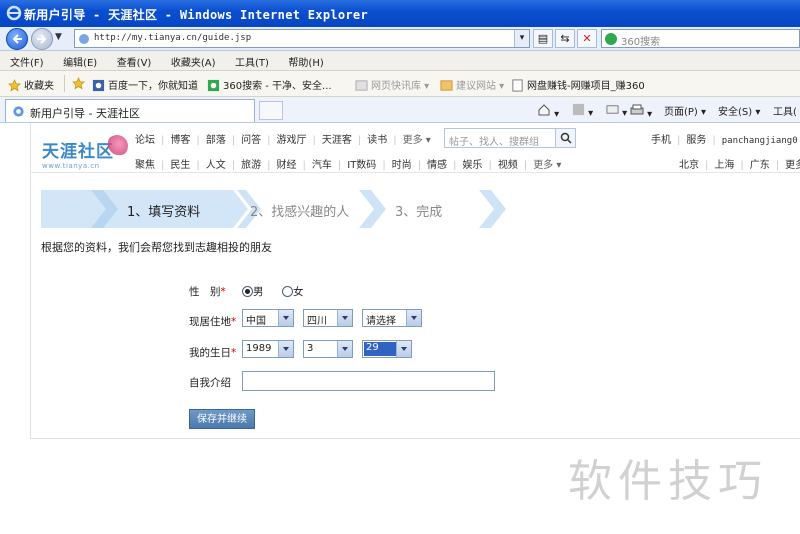  Describe the element at coordinates (437, 165) in the screenshot. I see `channel-link: 情感` at that location.